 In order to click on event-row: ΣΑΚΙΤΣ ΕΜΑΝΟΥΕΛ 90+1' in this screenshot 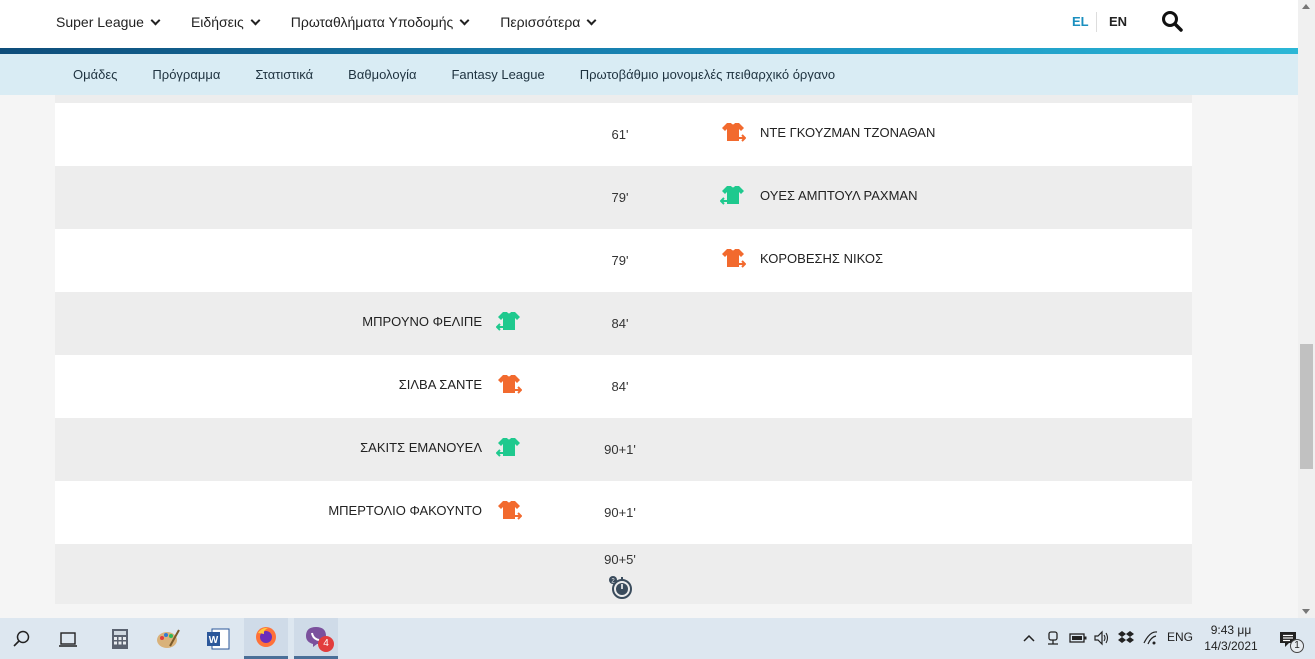, I will do `click(623, 449)`.